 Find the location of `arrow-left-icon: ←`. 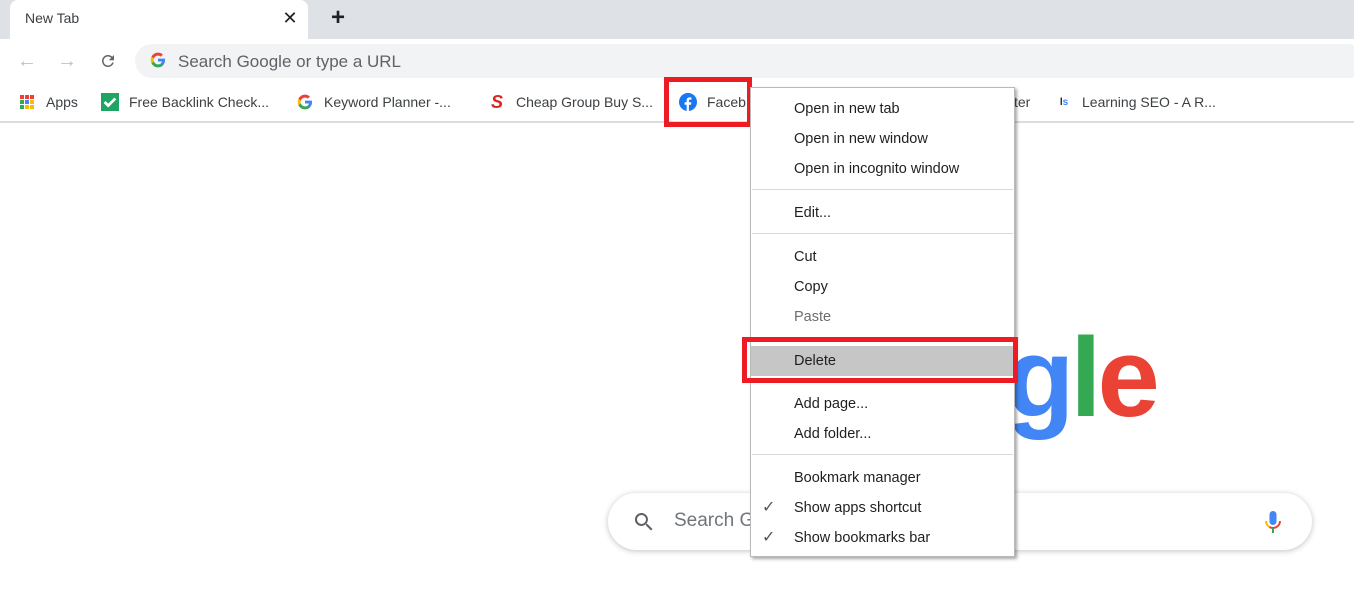

arrow-left-icon: ← is located at coordinates (27, 61).